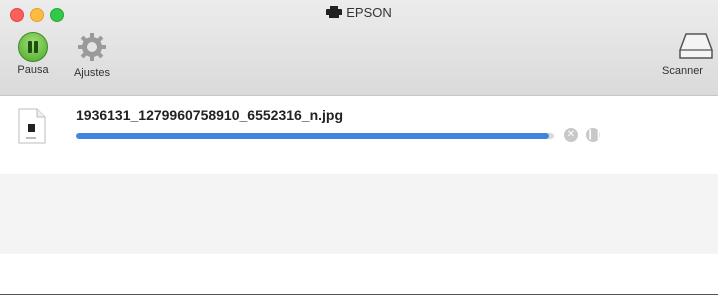  I want to click on scanner-label: Scanner, so click(682, 71).